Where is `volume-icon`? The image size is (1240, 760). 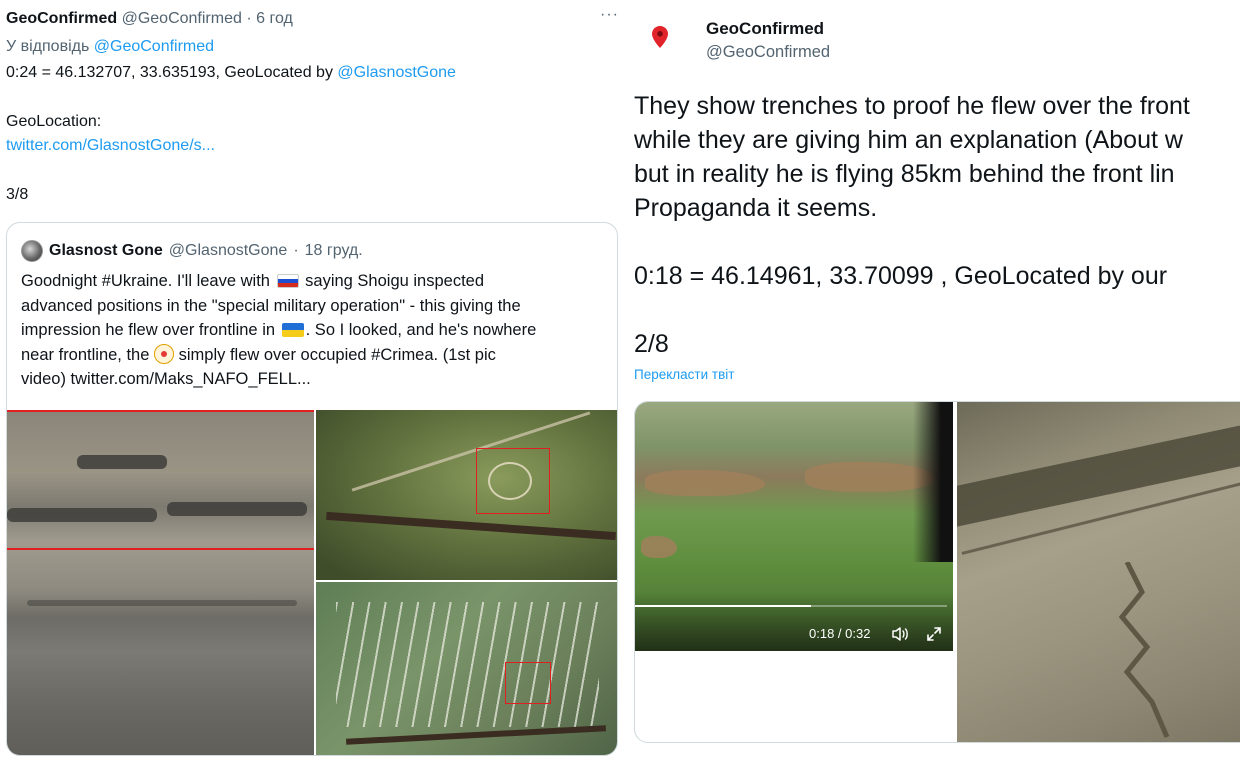 volume-icon is located at coordinates (900, 634).